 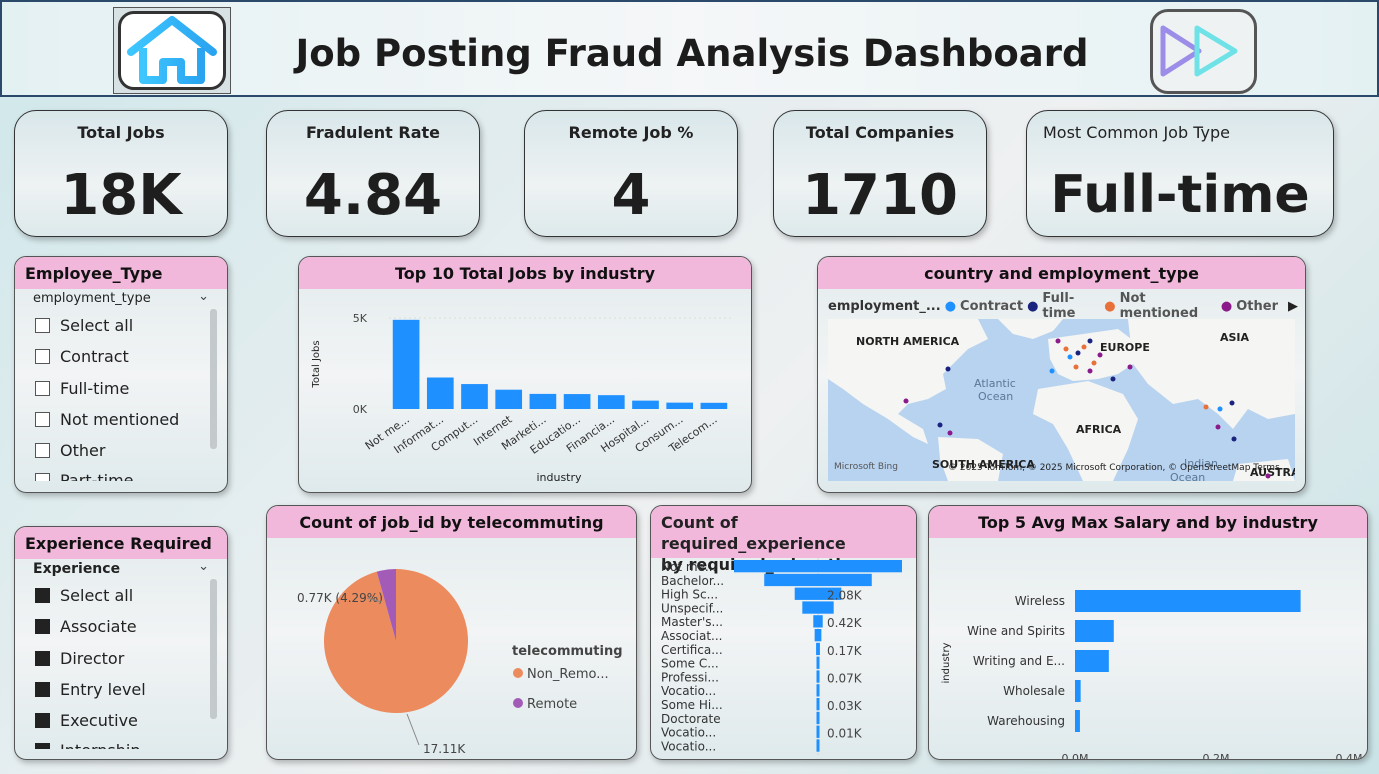 I want to click on slicer-item-not-mentioned: Not mentioned, so click(x=107, y=419).